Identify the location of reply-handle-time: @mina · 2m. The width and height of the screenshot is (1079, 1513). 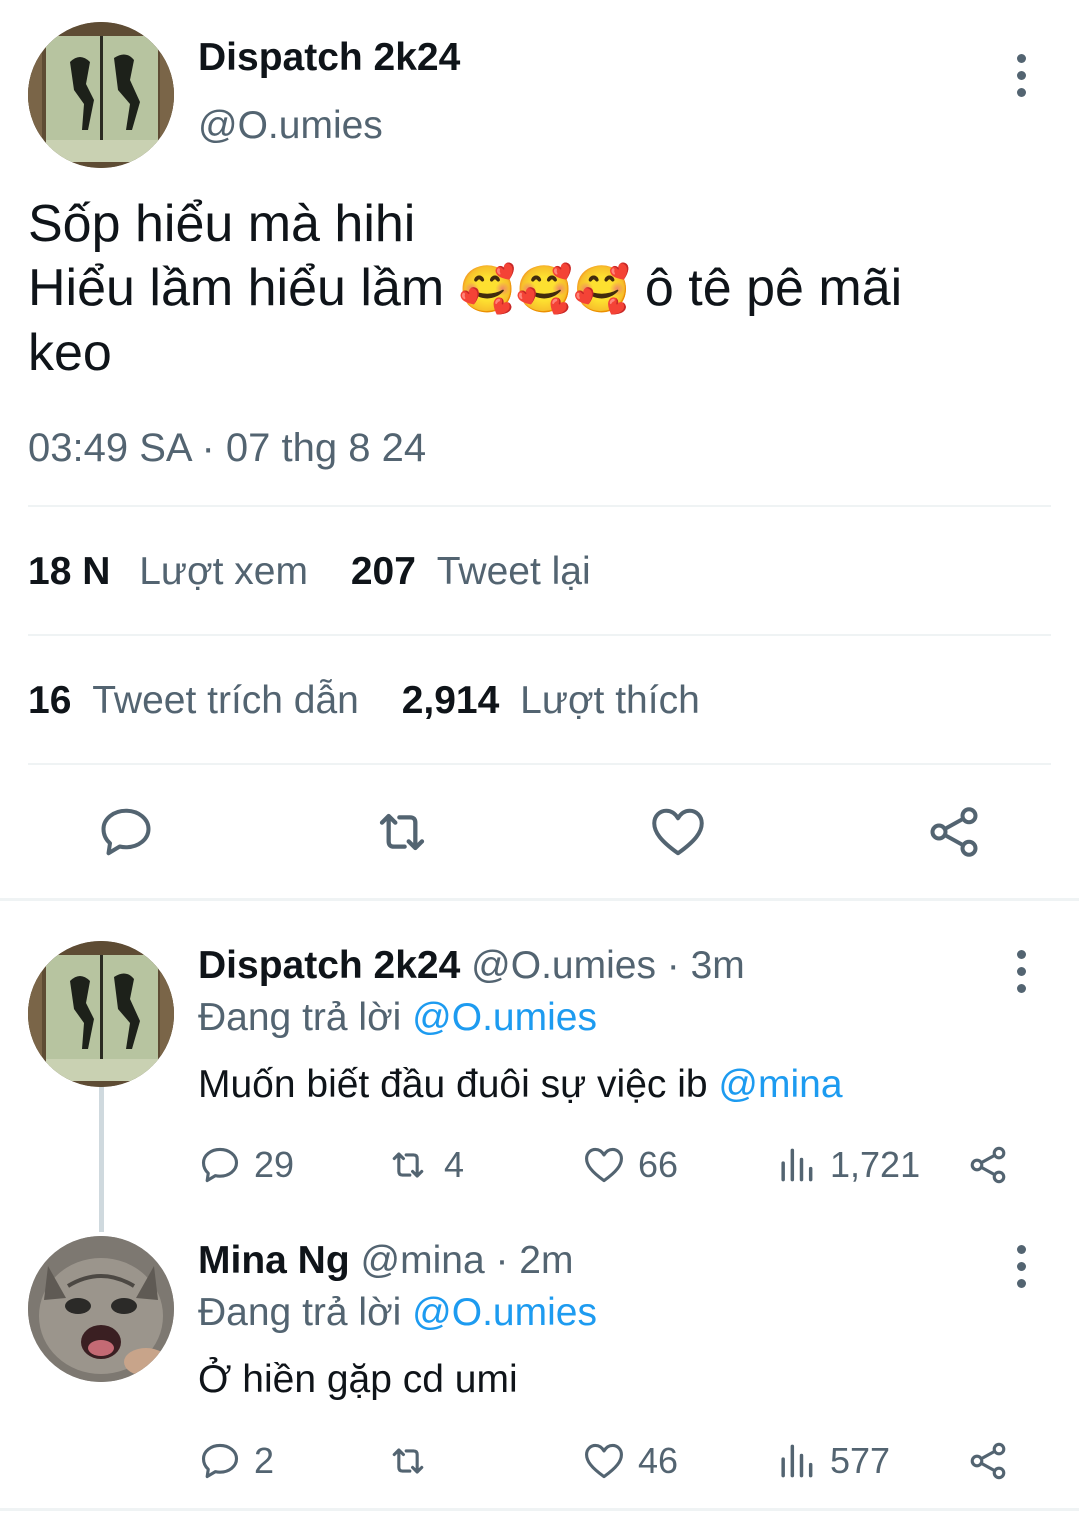
(467, 1260).